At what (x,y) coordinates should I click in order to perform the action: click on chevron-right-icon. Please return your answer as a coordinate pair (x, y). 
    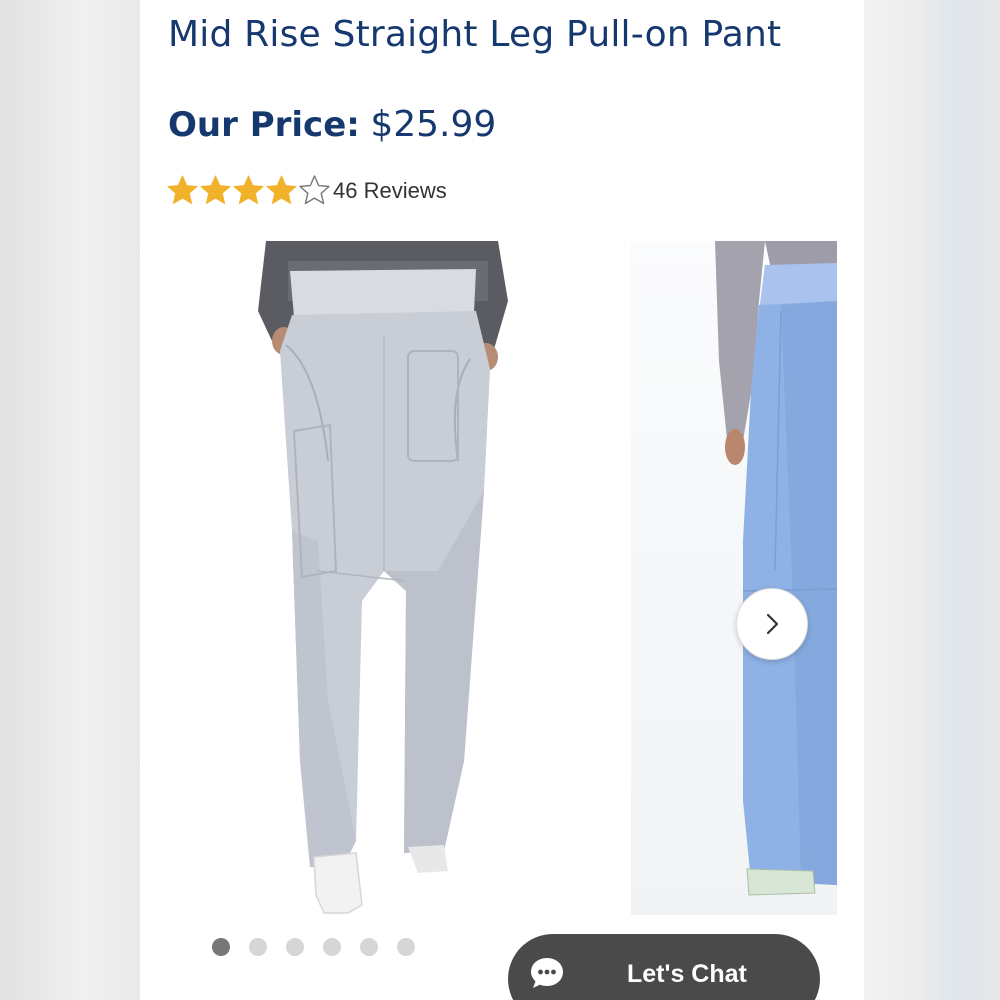
    Looking at the image, I should click on (772, 624).